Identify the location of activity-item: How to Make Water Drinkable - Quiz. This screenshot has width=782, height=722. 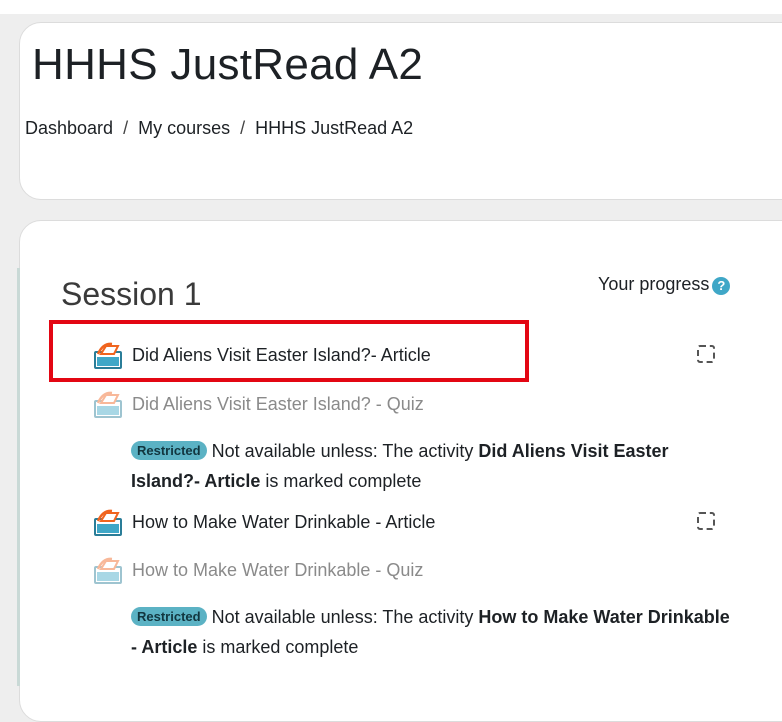
(257, 570).